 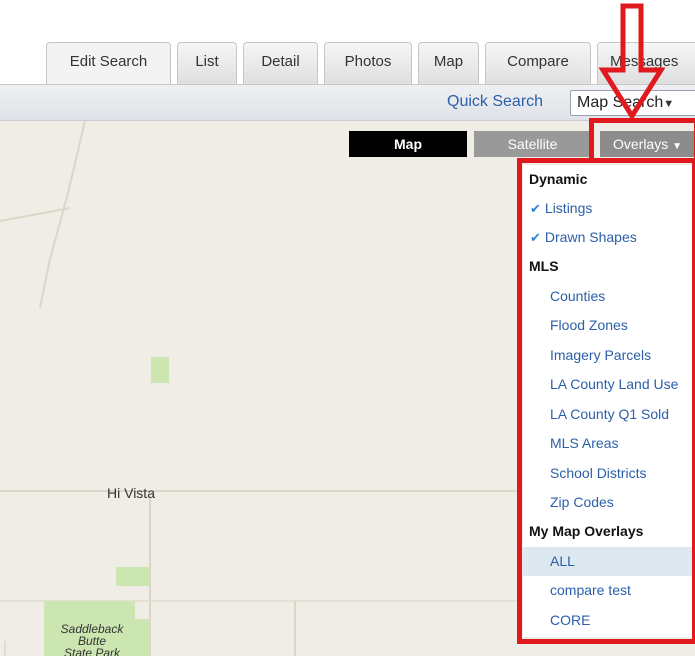 I want to click on overlays-button-label: Overlays, so click(x=640, y=144).